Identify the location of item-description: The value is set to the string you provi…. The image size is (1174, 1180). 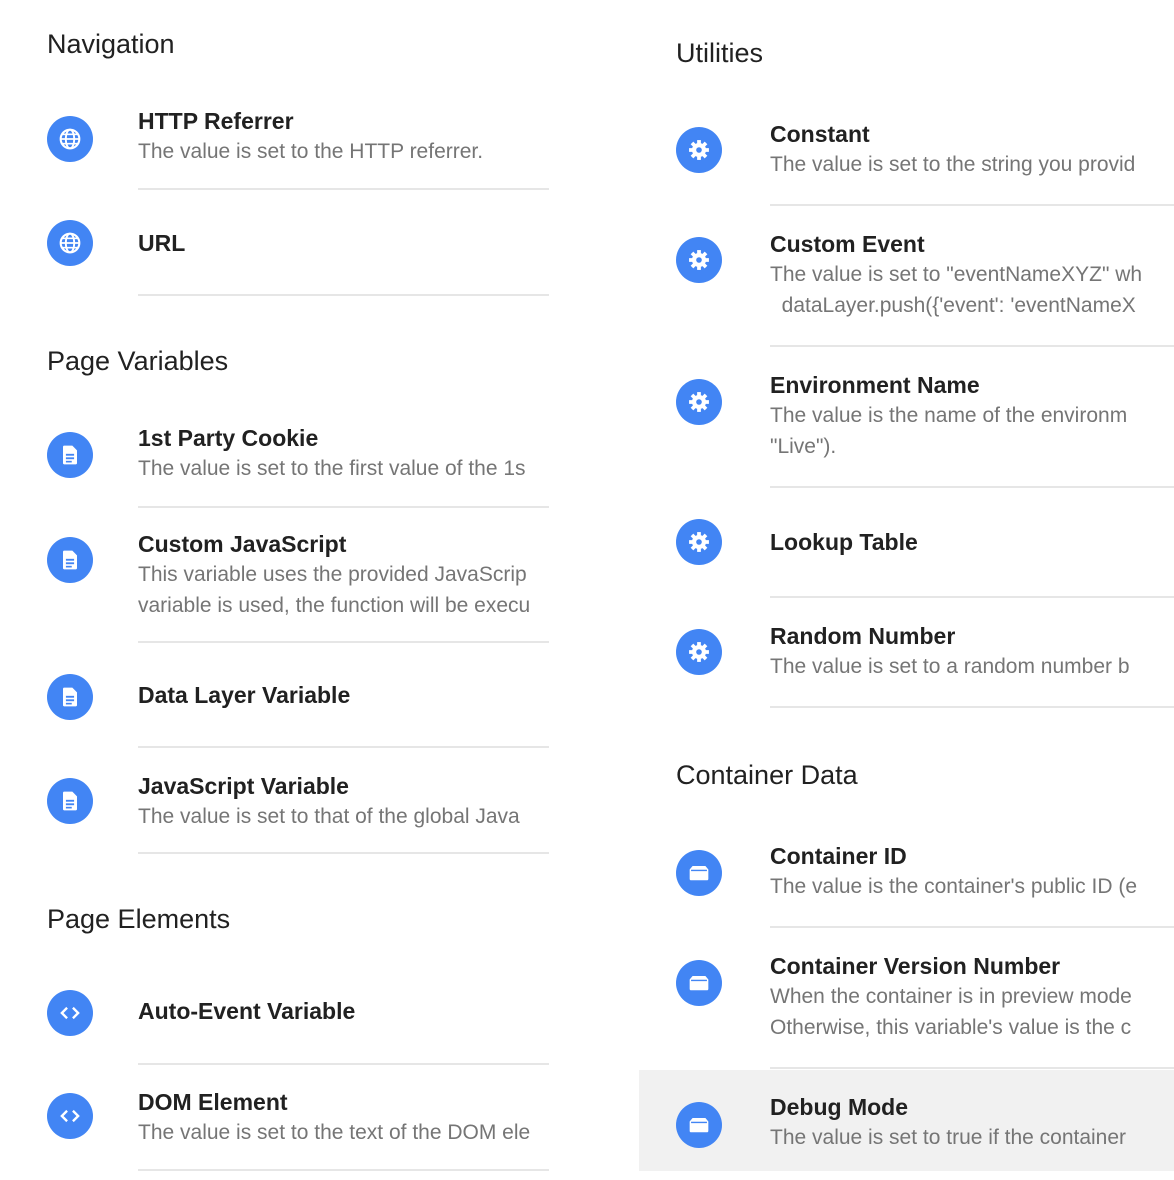
(953, 164).